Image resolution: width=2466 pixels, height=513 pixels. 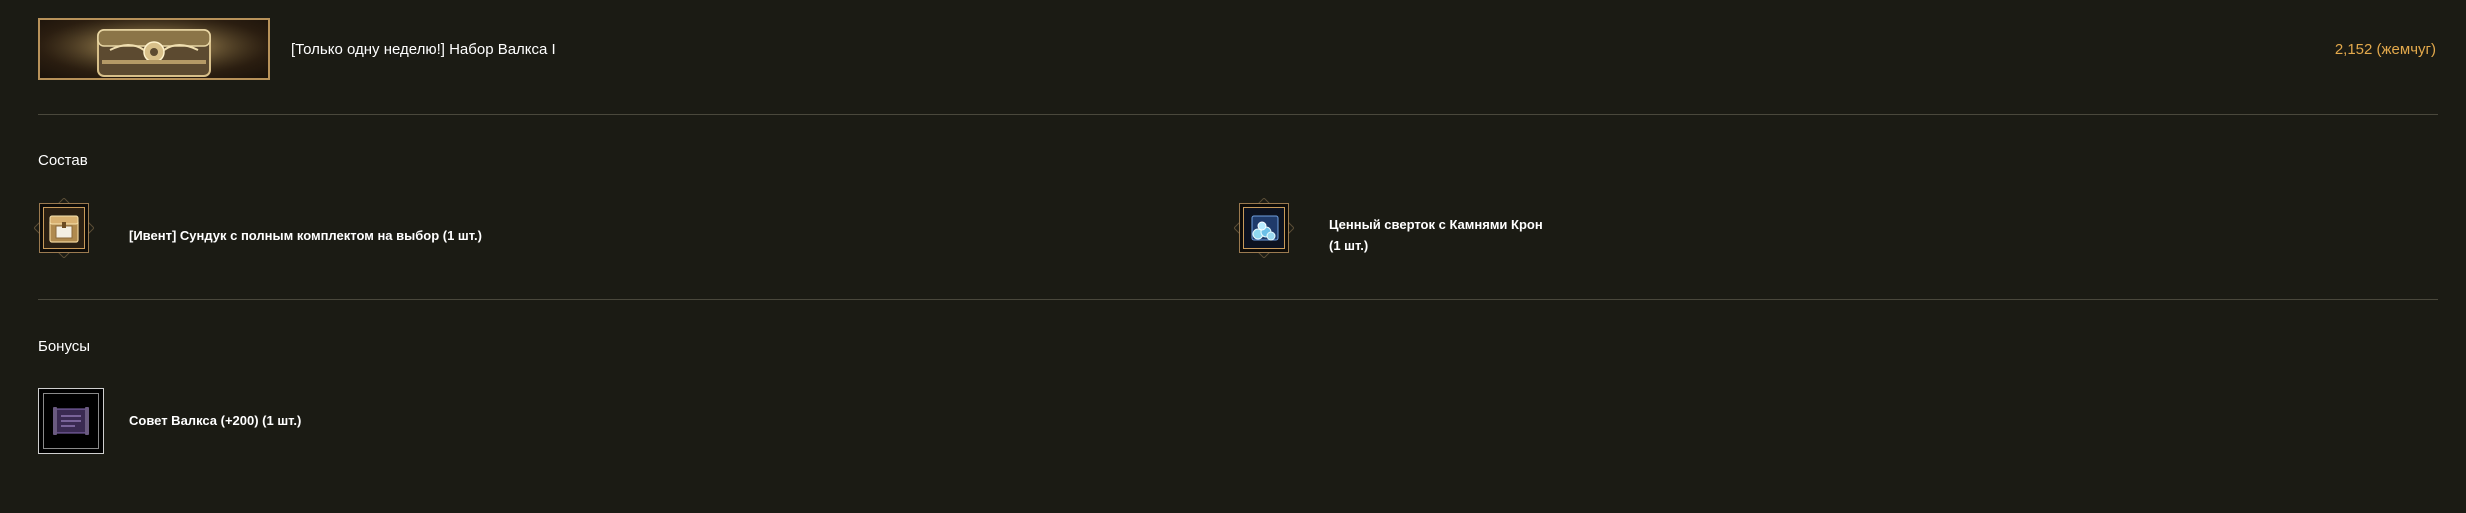 I want to click on composition-item: Ценный сверток с Камнями Крон (1 шт.), so click(x=1478, y=232).